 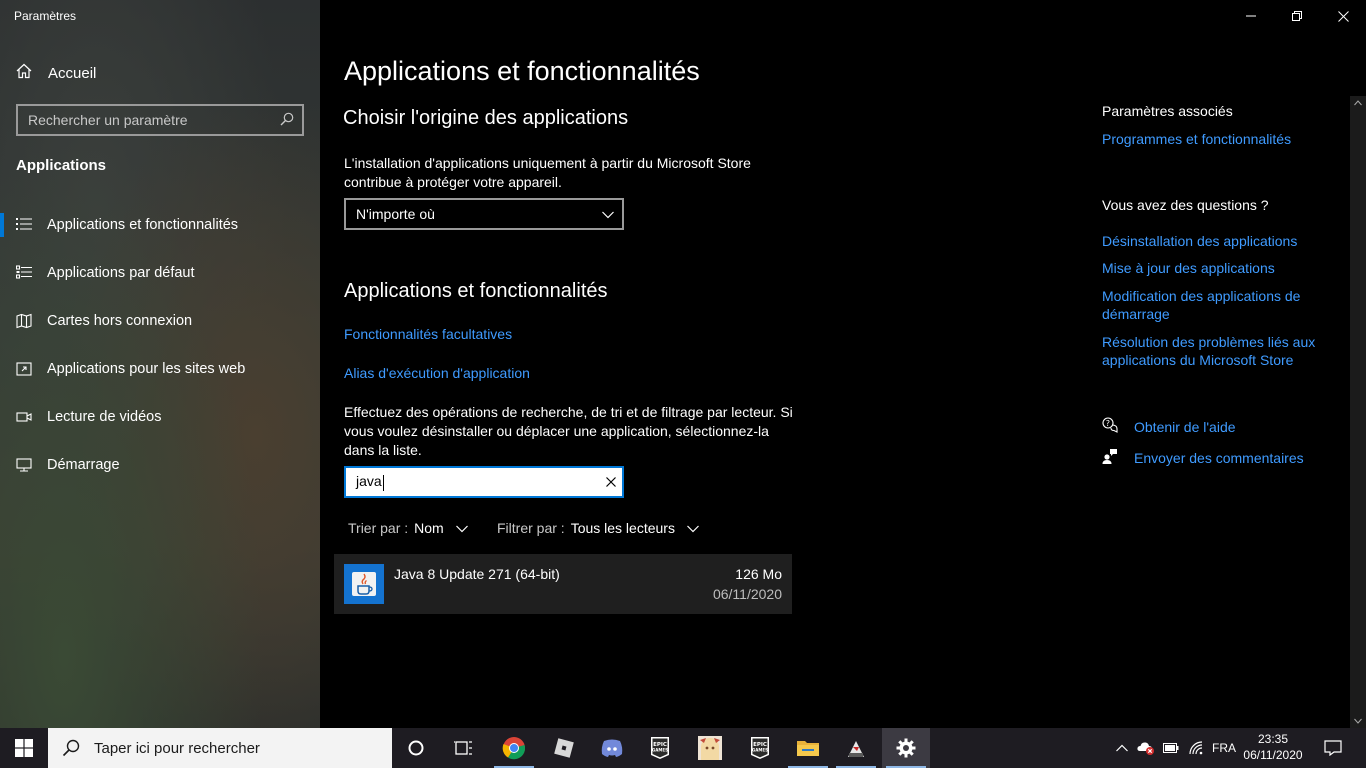 What do you see at coordinates (1217, 139) in the screenshot?
I see `programs-features-link: Programmes et fonctionnalités` at bounding box center [1217, 139].